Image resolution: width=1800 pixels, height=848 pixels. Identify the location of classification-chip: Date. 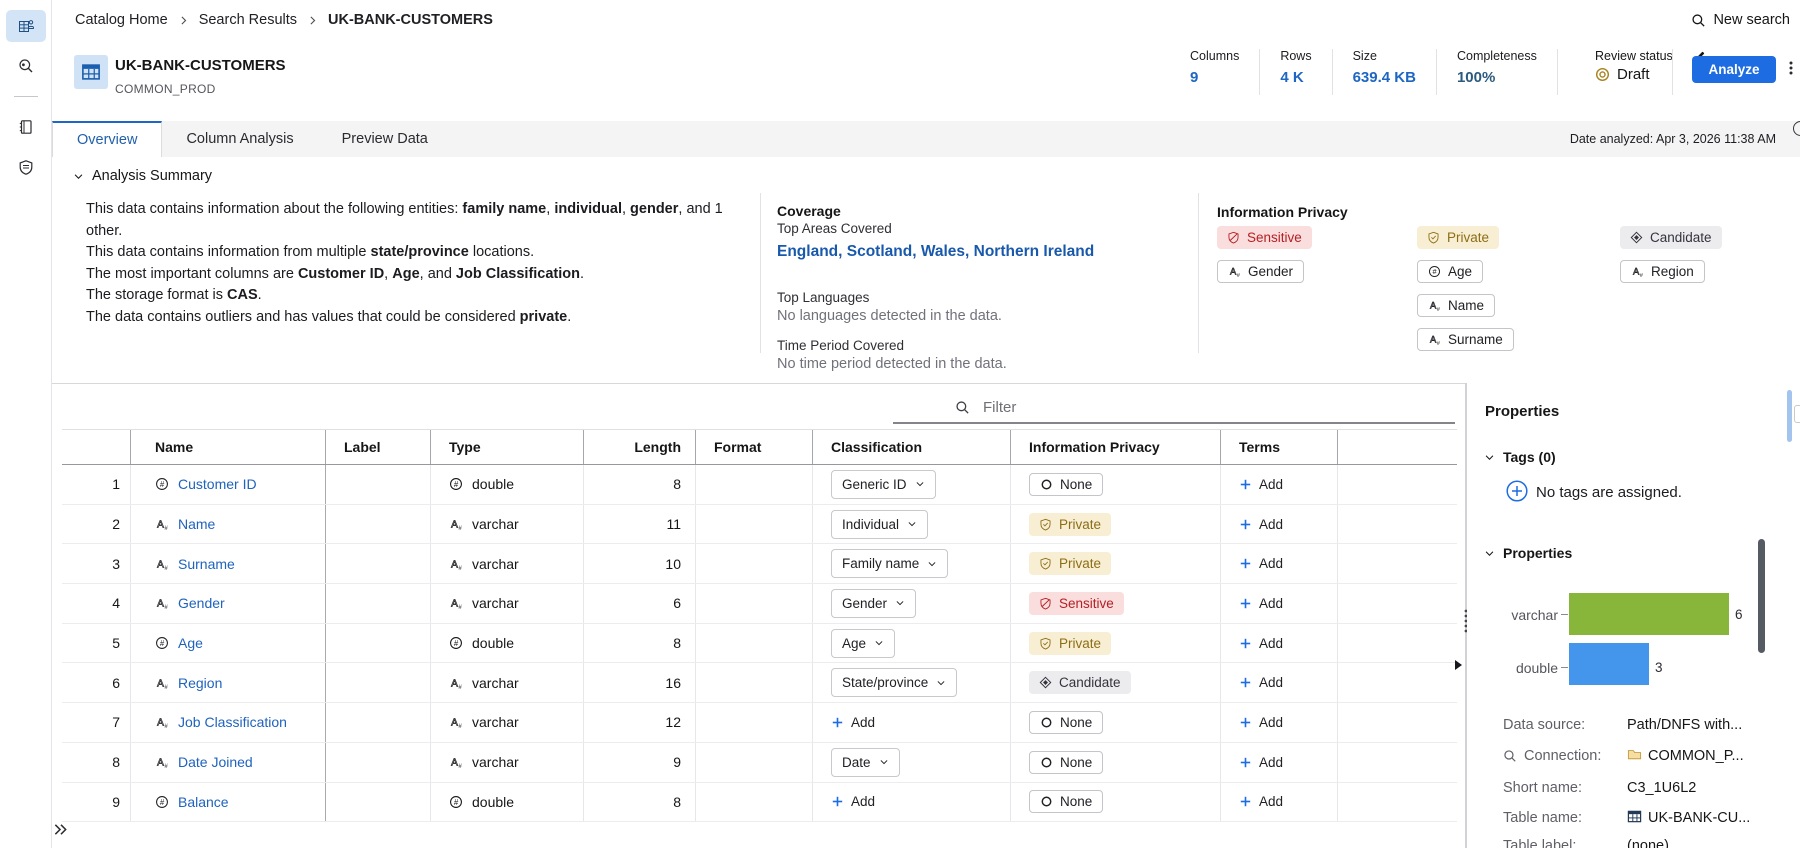
(865, 762).